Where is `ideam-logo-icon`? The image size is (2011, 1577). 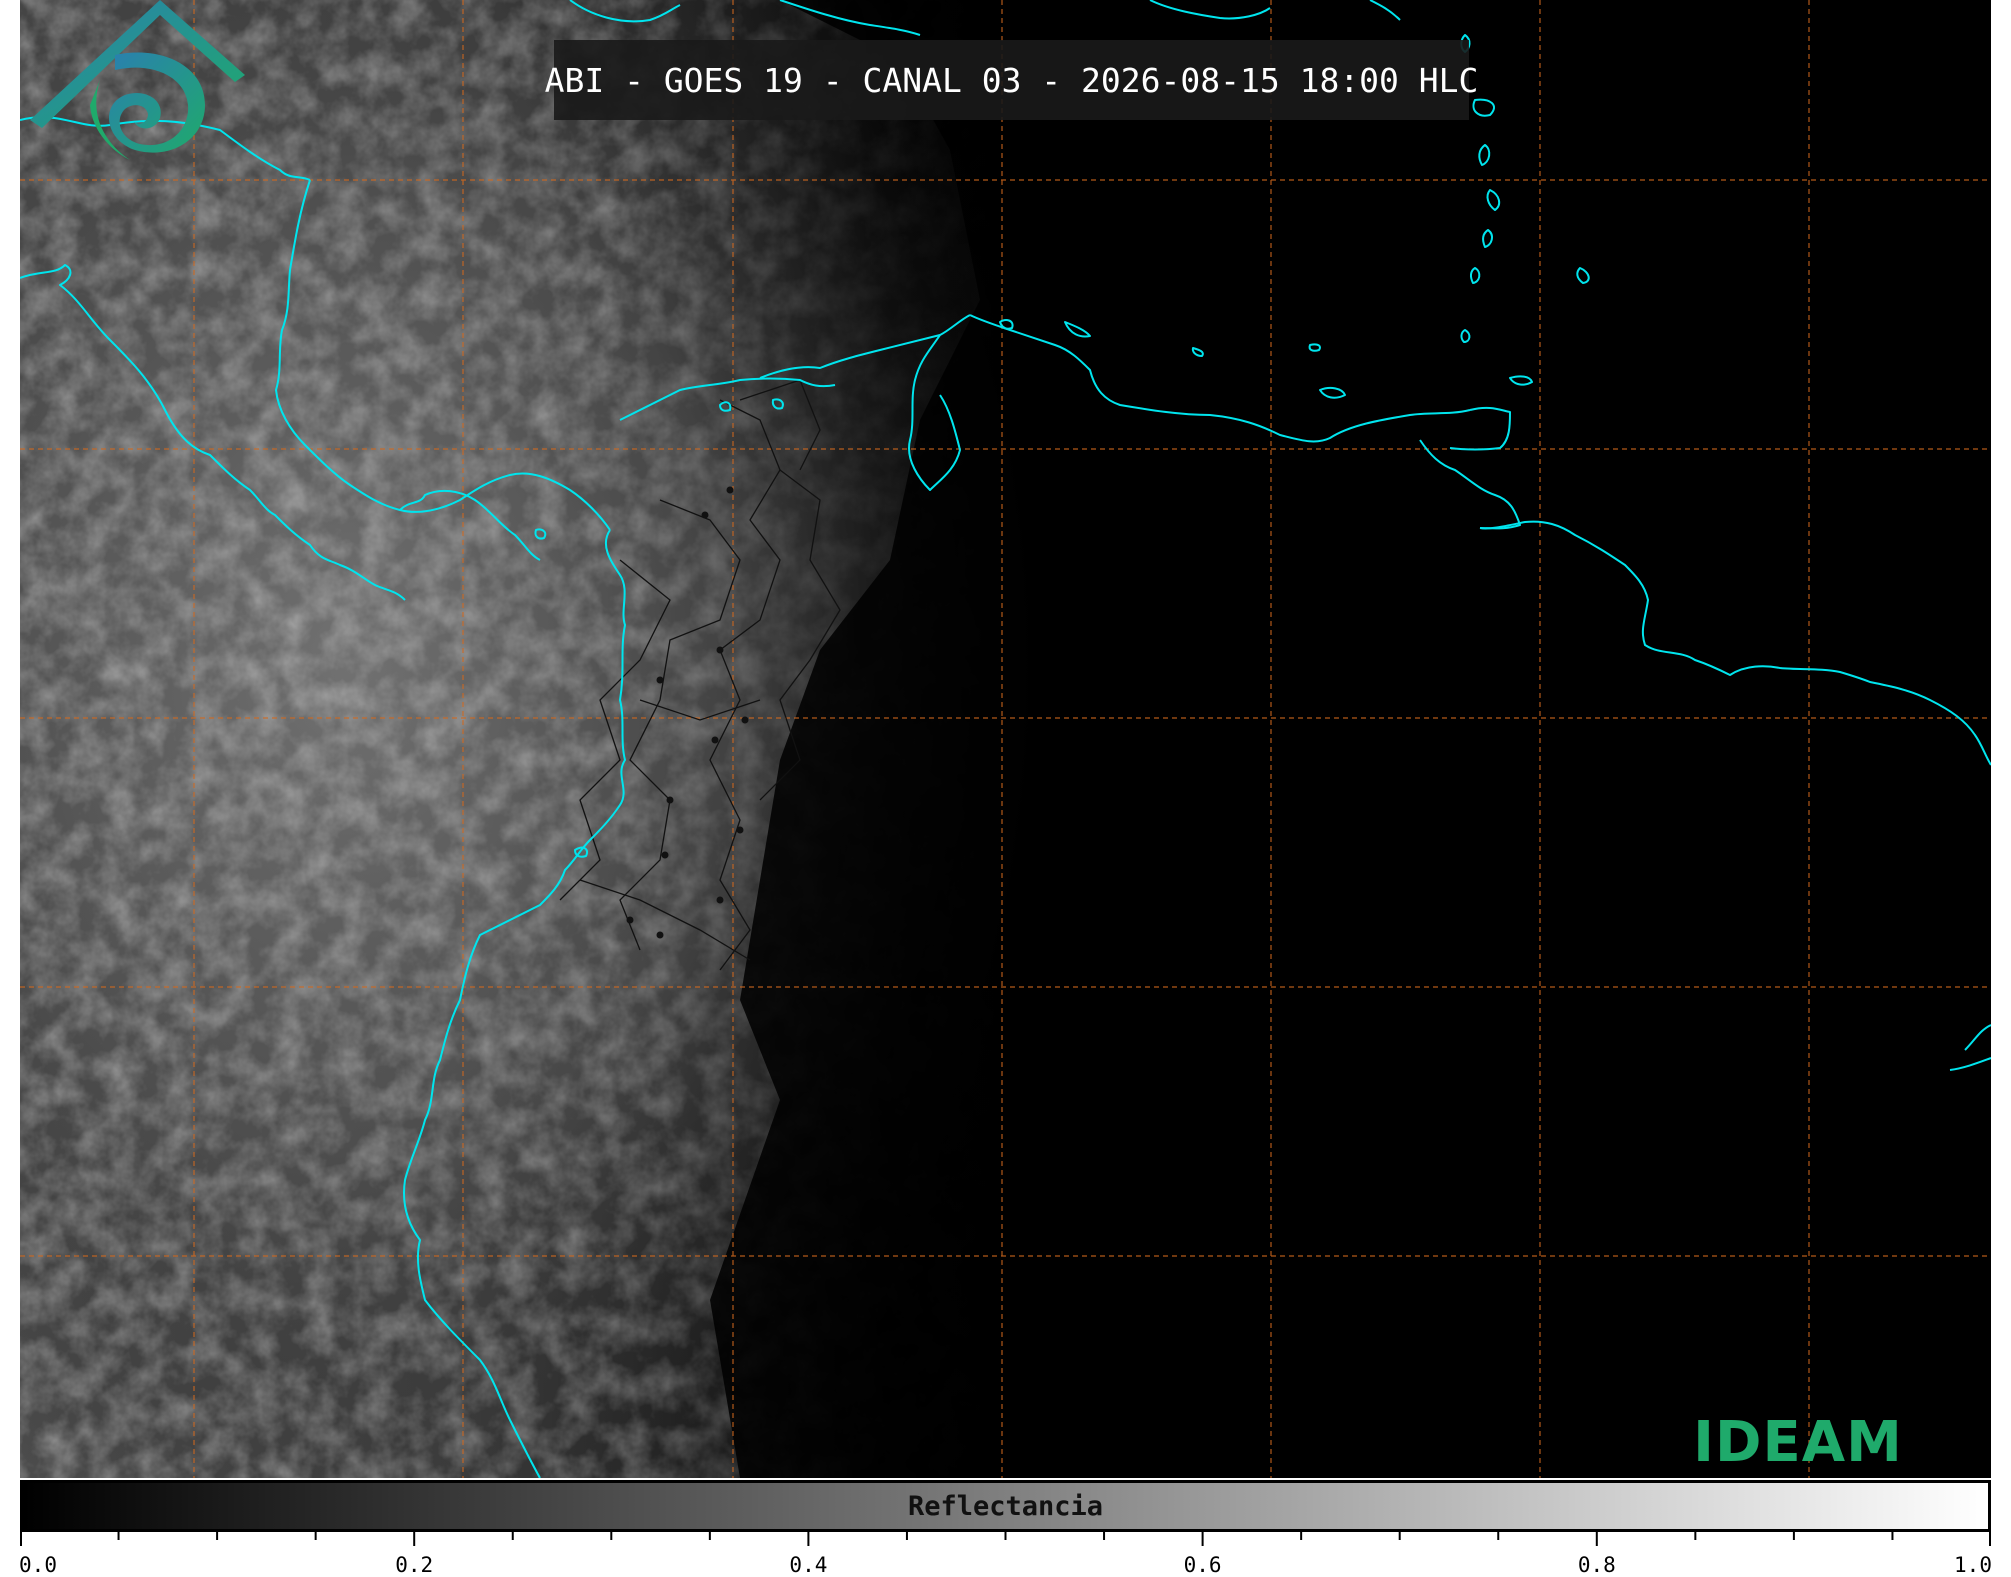 ideam-logo-icon is located at coordinates (137, 80).